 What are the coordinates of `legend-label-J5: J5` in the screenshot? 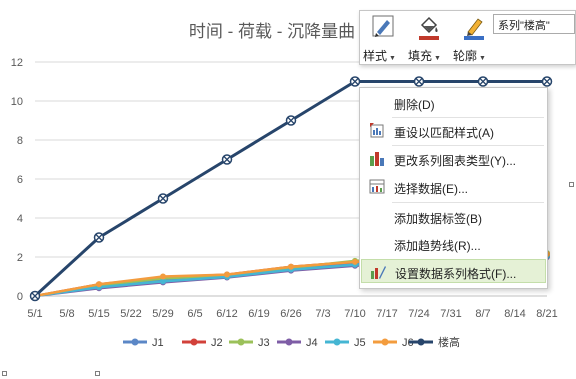 It's located at (360, 343).